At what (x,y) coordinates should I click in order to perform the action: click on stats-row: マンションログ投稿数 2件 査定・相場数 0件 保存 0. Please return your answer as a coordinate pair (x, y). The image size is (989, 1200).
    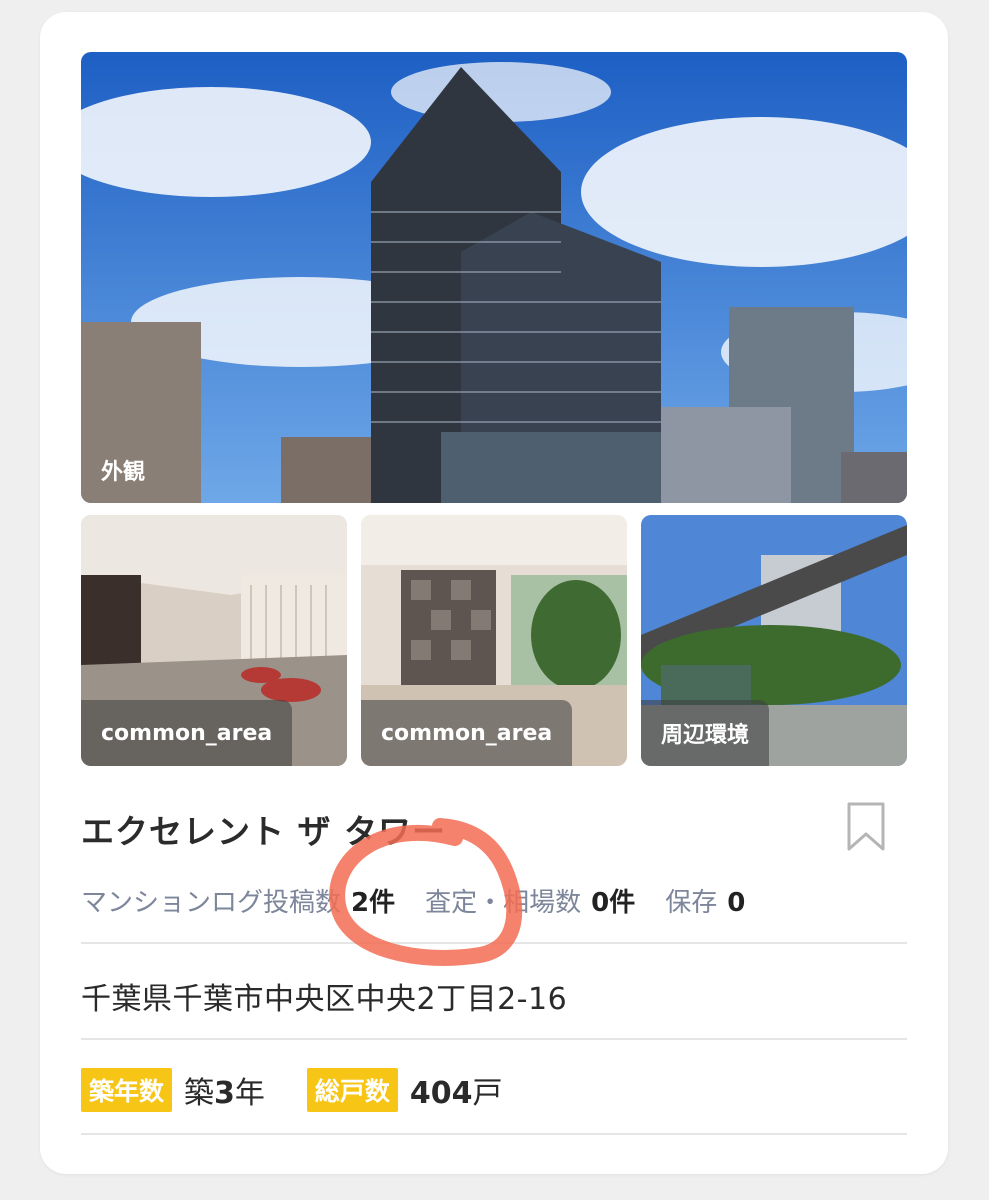
    Looking at the image, I should click on (413, 900).